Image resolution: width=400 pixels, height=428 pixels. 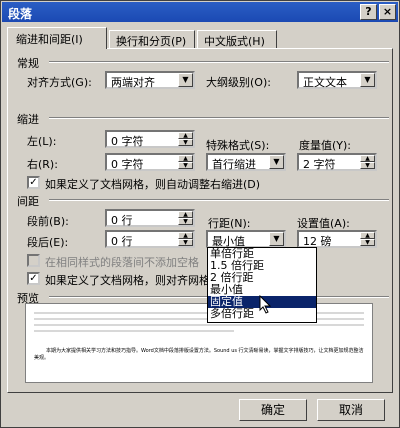 I want to click on left-indent-value: 0 字符, so click(x=127, y=141).